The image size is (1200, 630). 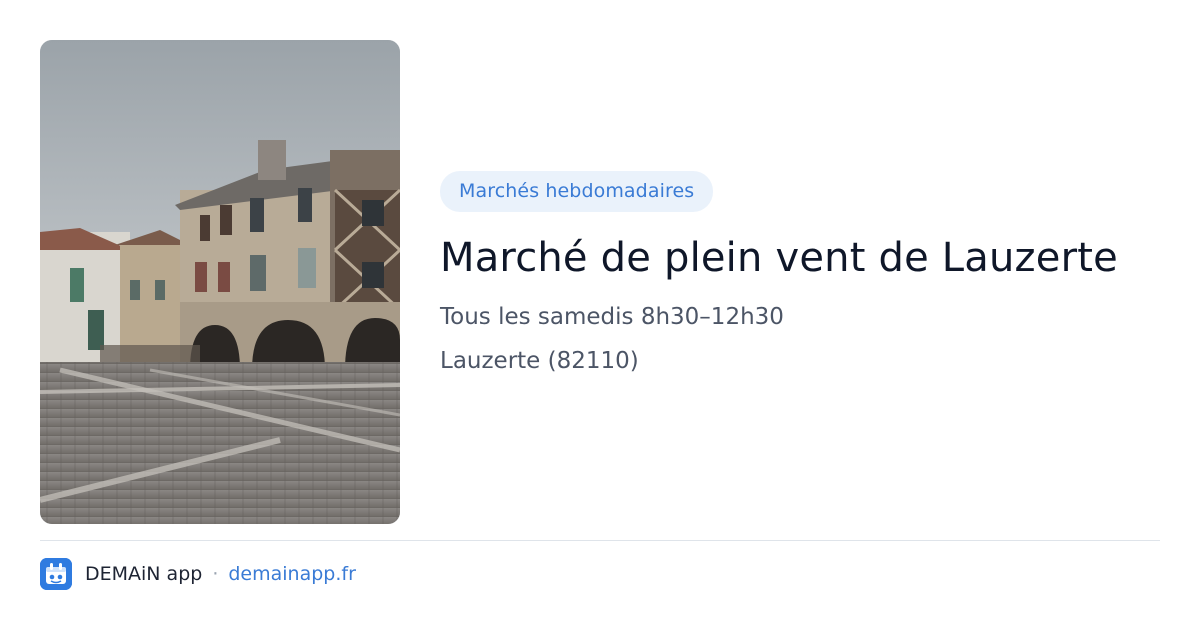 I want to click on brand-name: DEMAiN app, so click(x=144, y=574).